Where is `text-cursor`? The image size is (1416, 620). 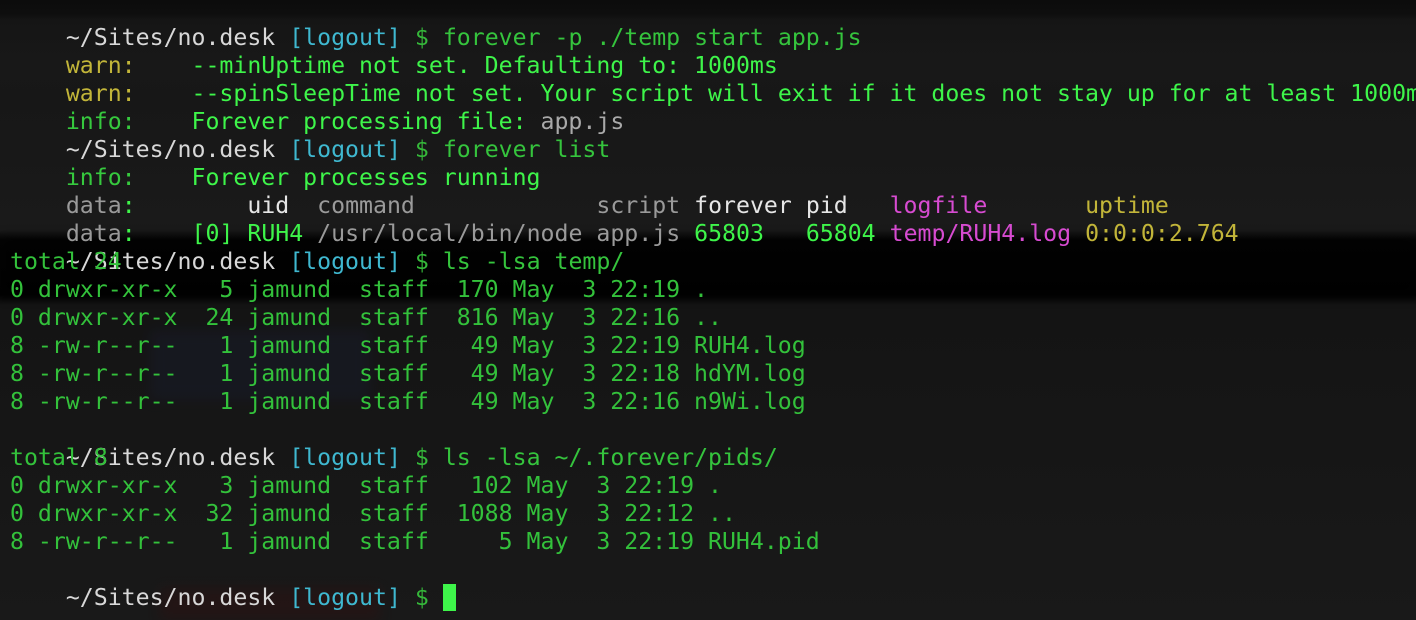
text-cursor is located at coordinates (449, 597).